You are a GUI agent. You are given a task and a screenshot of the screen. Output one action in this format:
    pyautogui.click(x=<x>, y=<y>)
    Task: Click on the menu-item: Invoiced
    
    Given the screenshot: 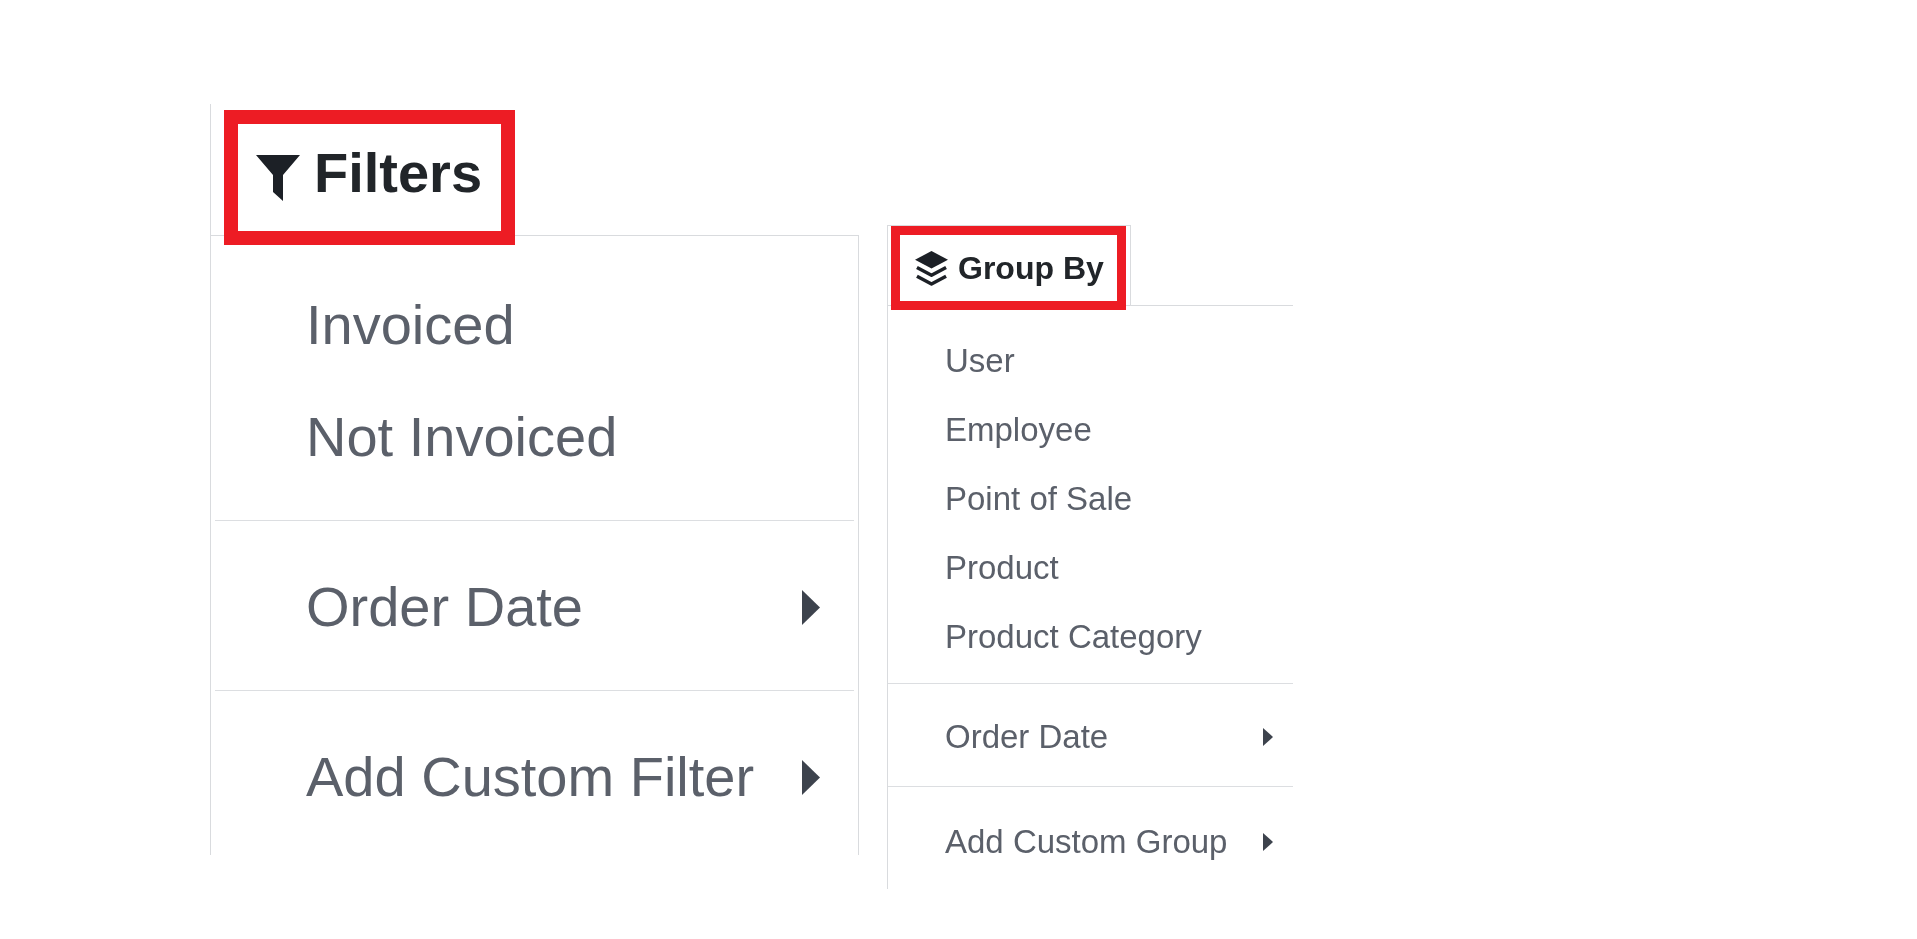 What is the action you would take?
    pyautogui.click(x=534, y=325)
    